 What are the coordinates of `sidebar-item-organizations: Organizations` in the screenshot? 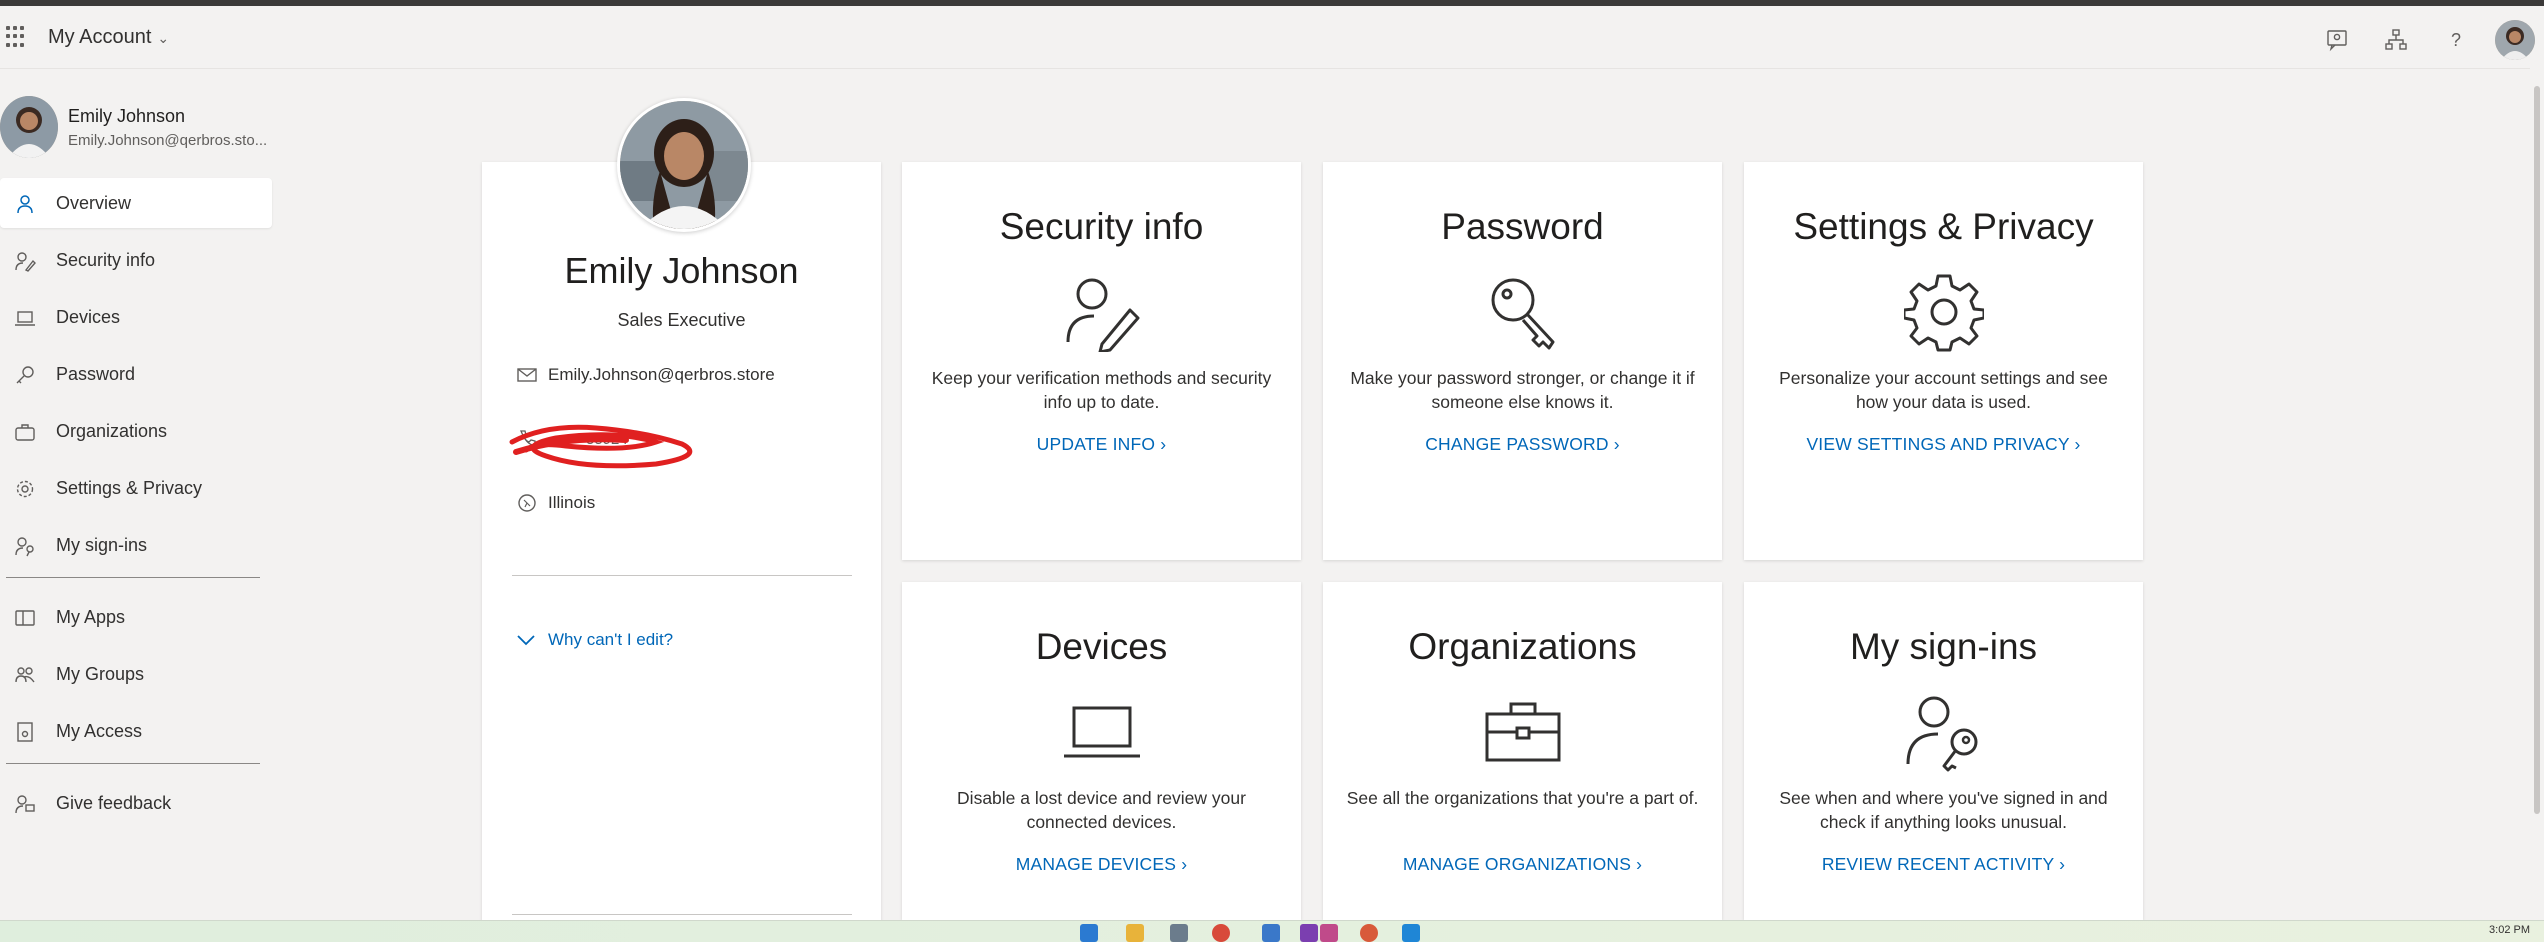 It's located at (136, 431).